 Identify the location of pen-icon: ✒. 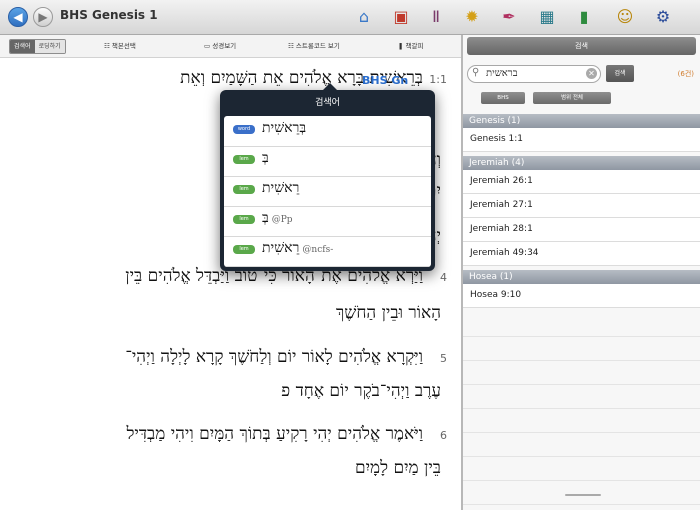
(509, 17).